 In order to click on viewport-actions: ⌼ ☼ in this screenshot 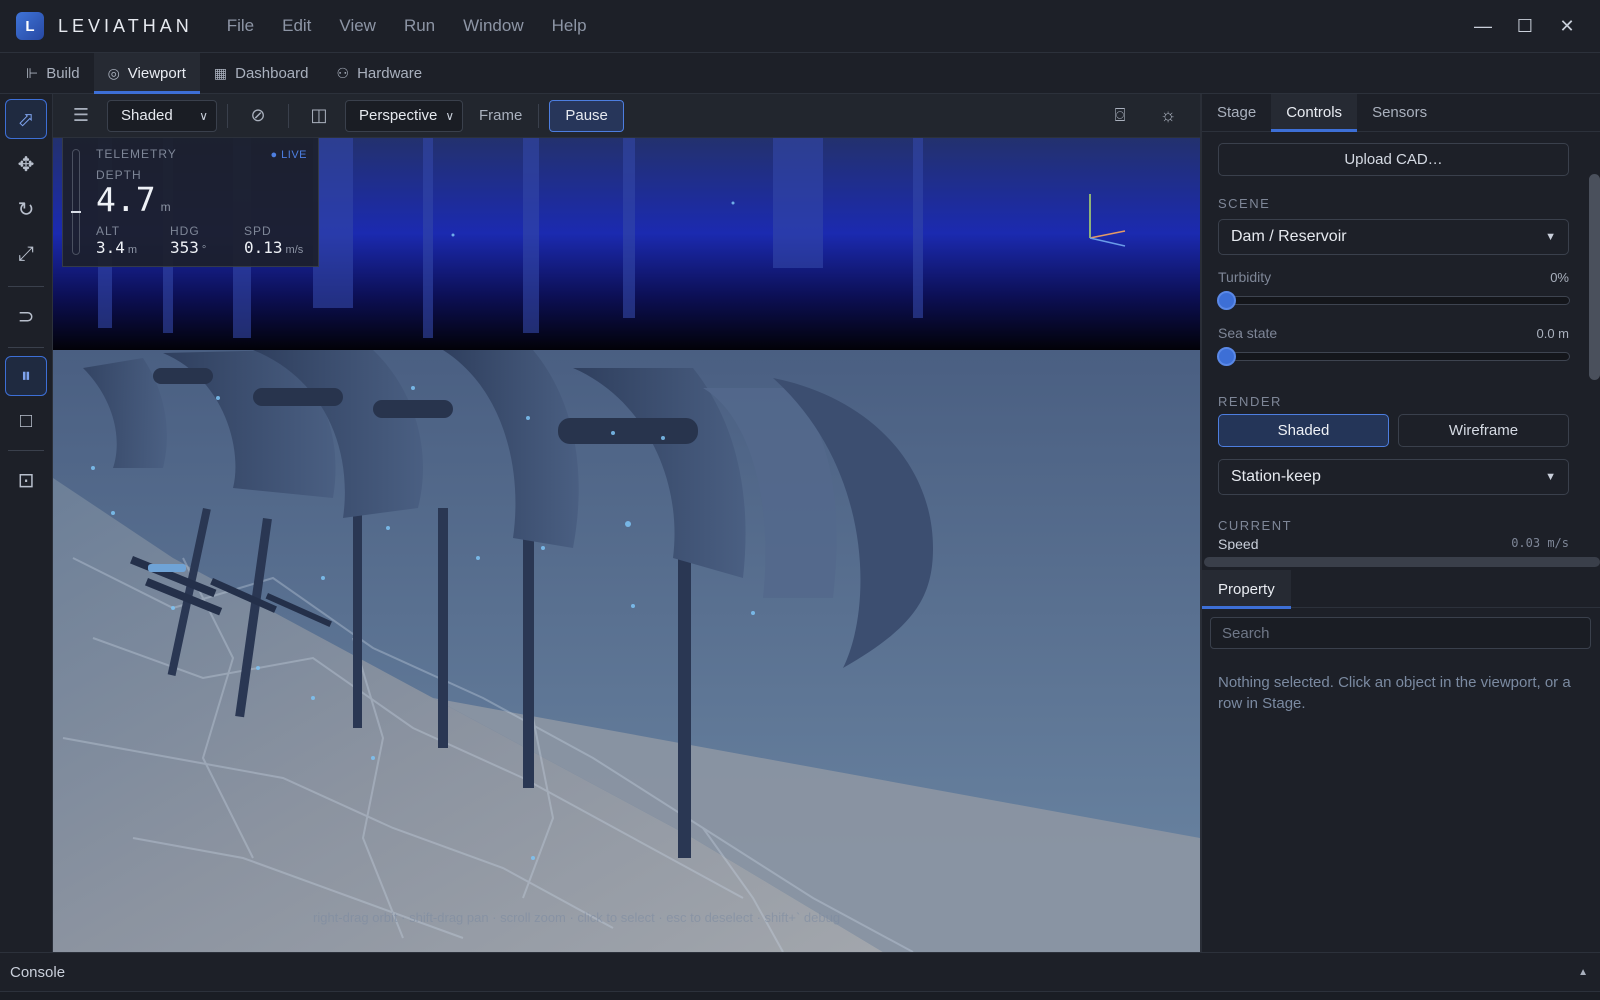, I will do `click(1148, 115)`.